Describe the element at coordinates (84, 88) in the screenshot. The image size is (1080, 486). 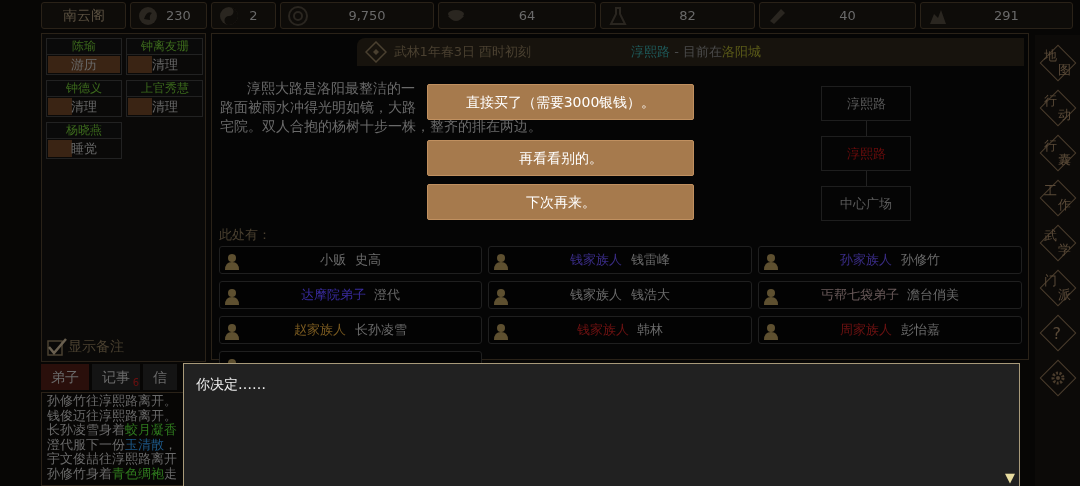
I see `disciple-name: 钟德义` at that location.